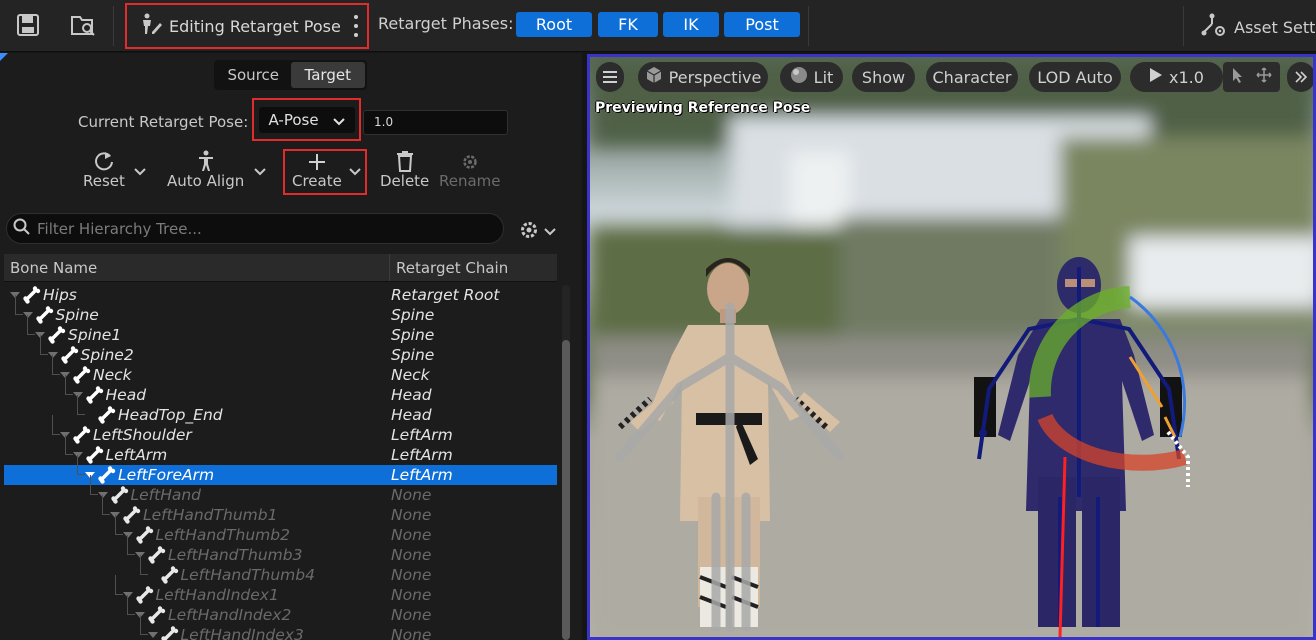  What do you see at coordinates (338, 122) in the screenshot?
I see `chevron-down-icon` at bounding box center [338, 122].